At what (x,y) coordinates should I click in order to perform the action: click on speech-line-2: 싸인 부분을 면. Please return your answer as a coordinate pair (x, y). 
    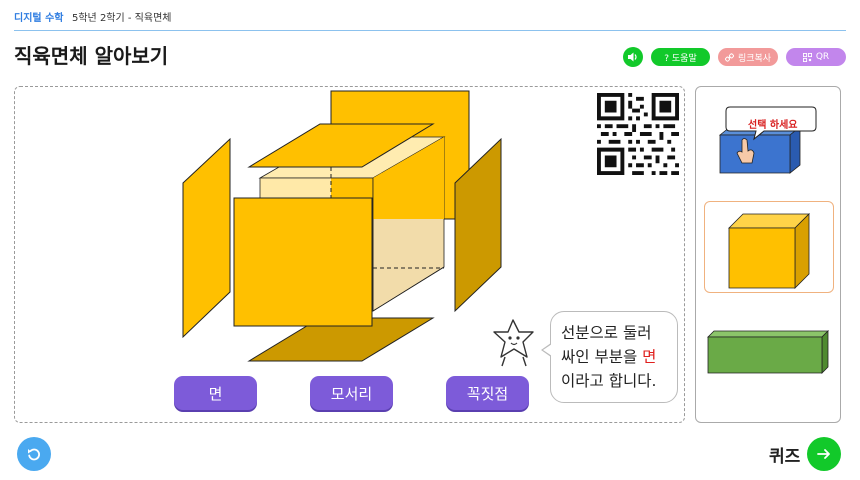
    Looking at the image, I should click on (615, 357).